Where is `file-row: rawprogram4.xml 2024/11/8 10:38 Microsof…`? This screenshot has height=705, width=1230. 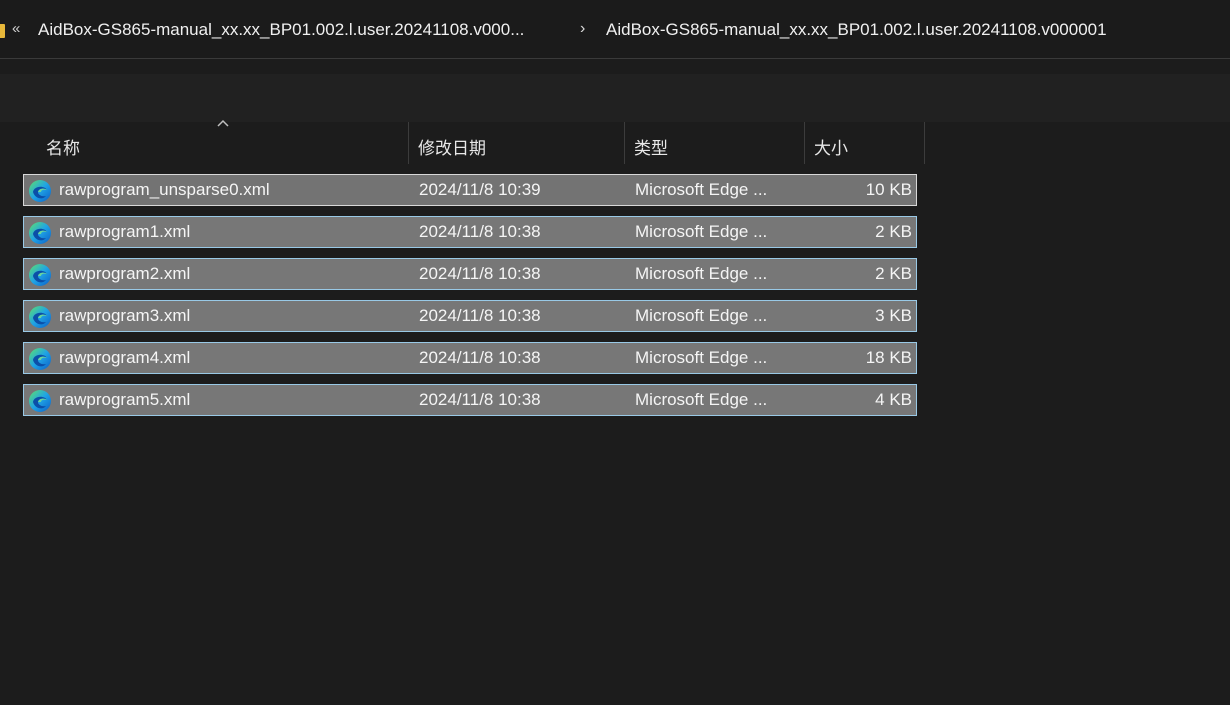 file-row: rawprogram4.xml 2024/11/8 10:38 Microsof… is located at coordinates (470, 358).